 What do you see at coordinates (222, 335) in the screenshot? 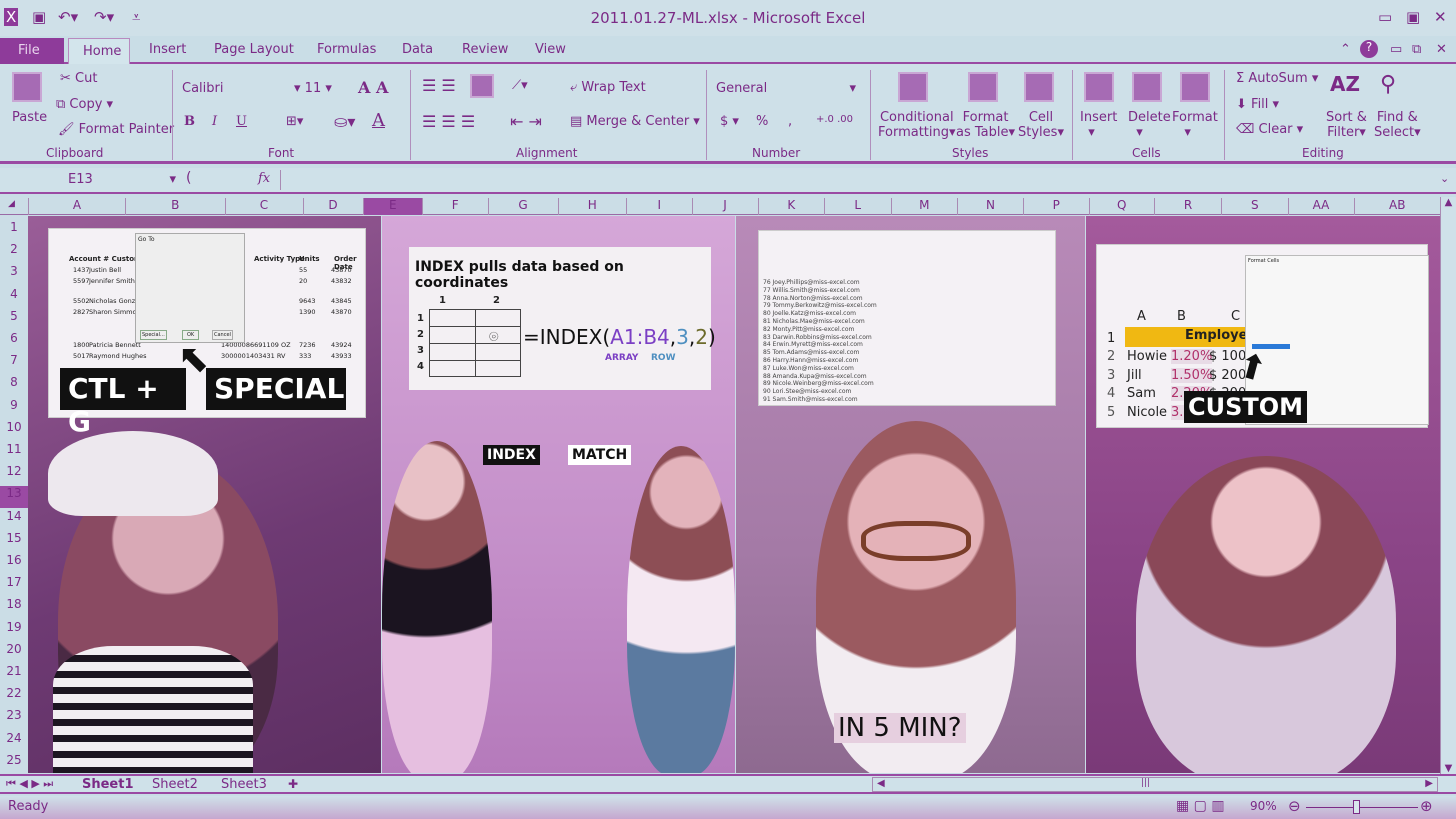
I see `cancel-button: Cancel` at bounding box center [222, 335].